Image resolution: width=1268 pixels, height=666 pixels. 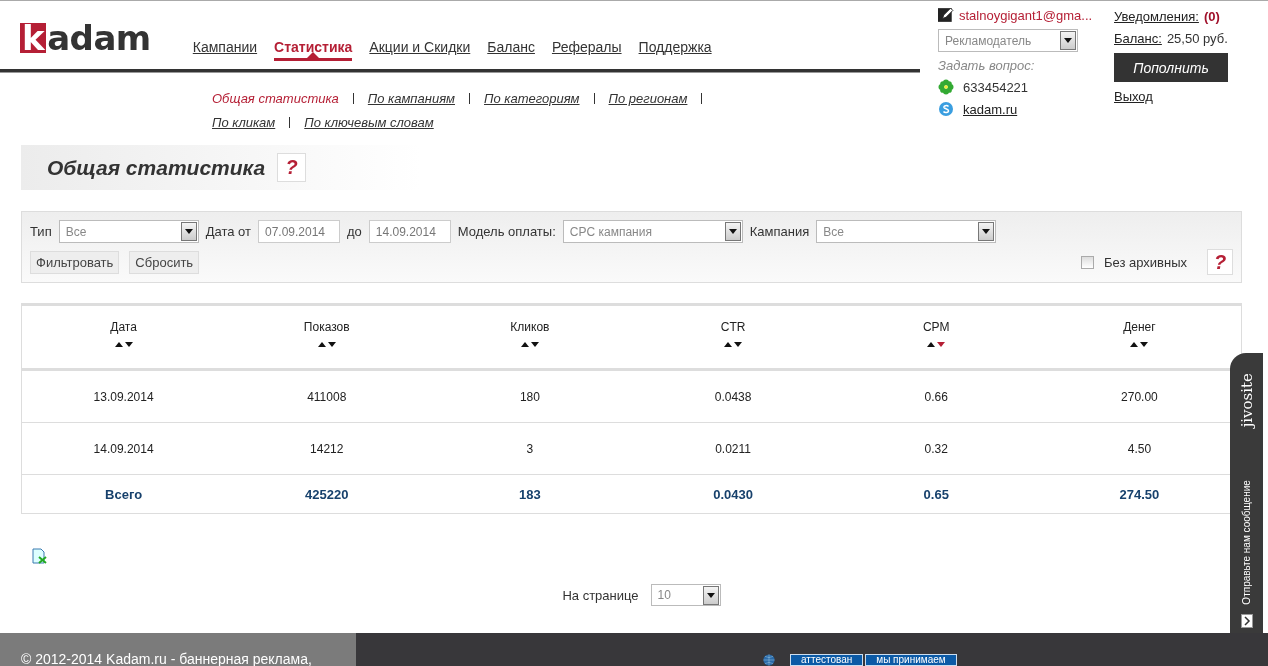 What do you see at coordinates (124, 494) in the screenshot?
I see `total-cell: Всего` at bounding box center [124, 494].